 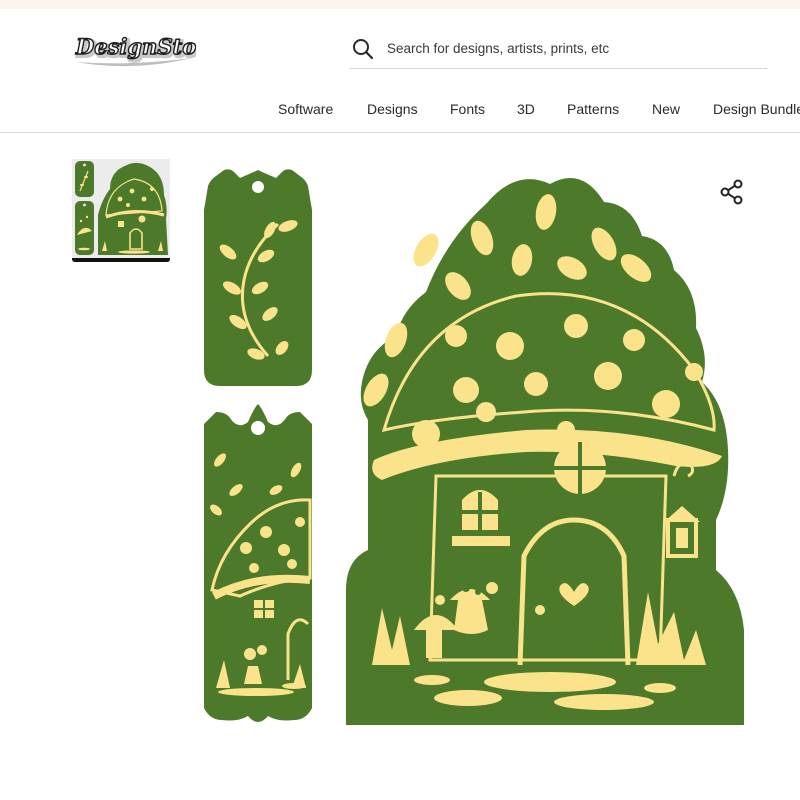 I want to click on search-icon, so click(x=363, y=49).